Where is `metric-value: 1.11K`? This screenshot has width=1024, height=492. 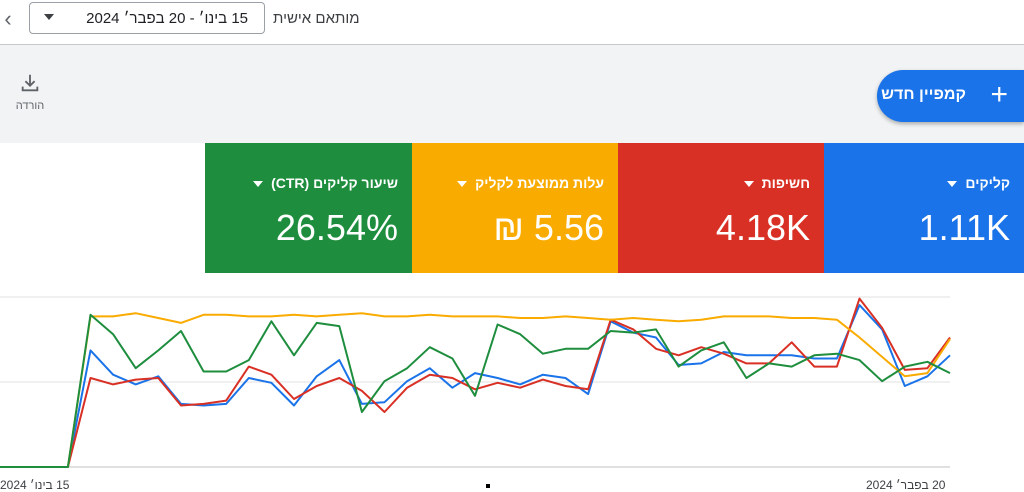
metric-value: 1.11K is located at coordinates (964, 227).